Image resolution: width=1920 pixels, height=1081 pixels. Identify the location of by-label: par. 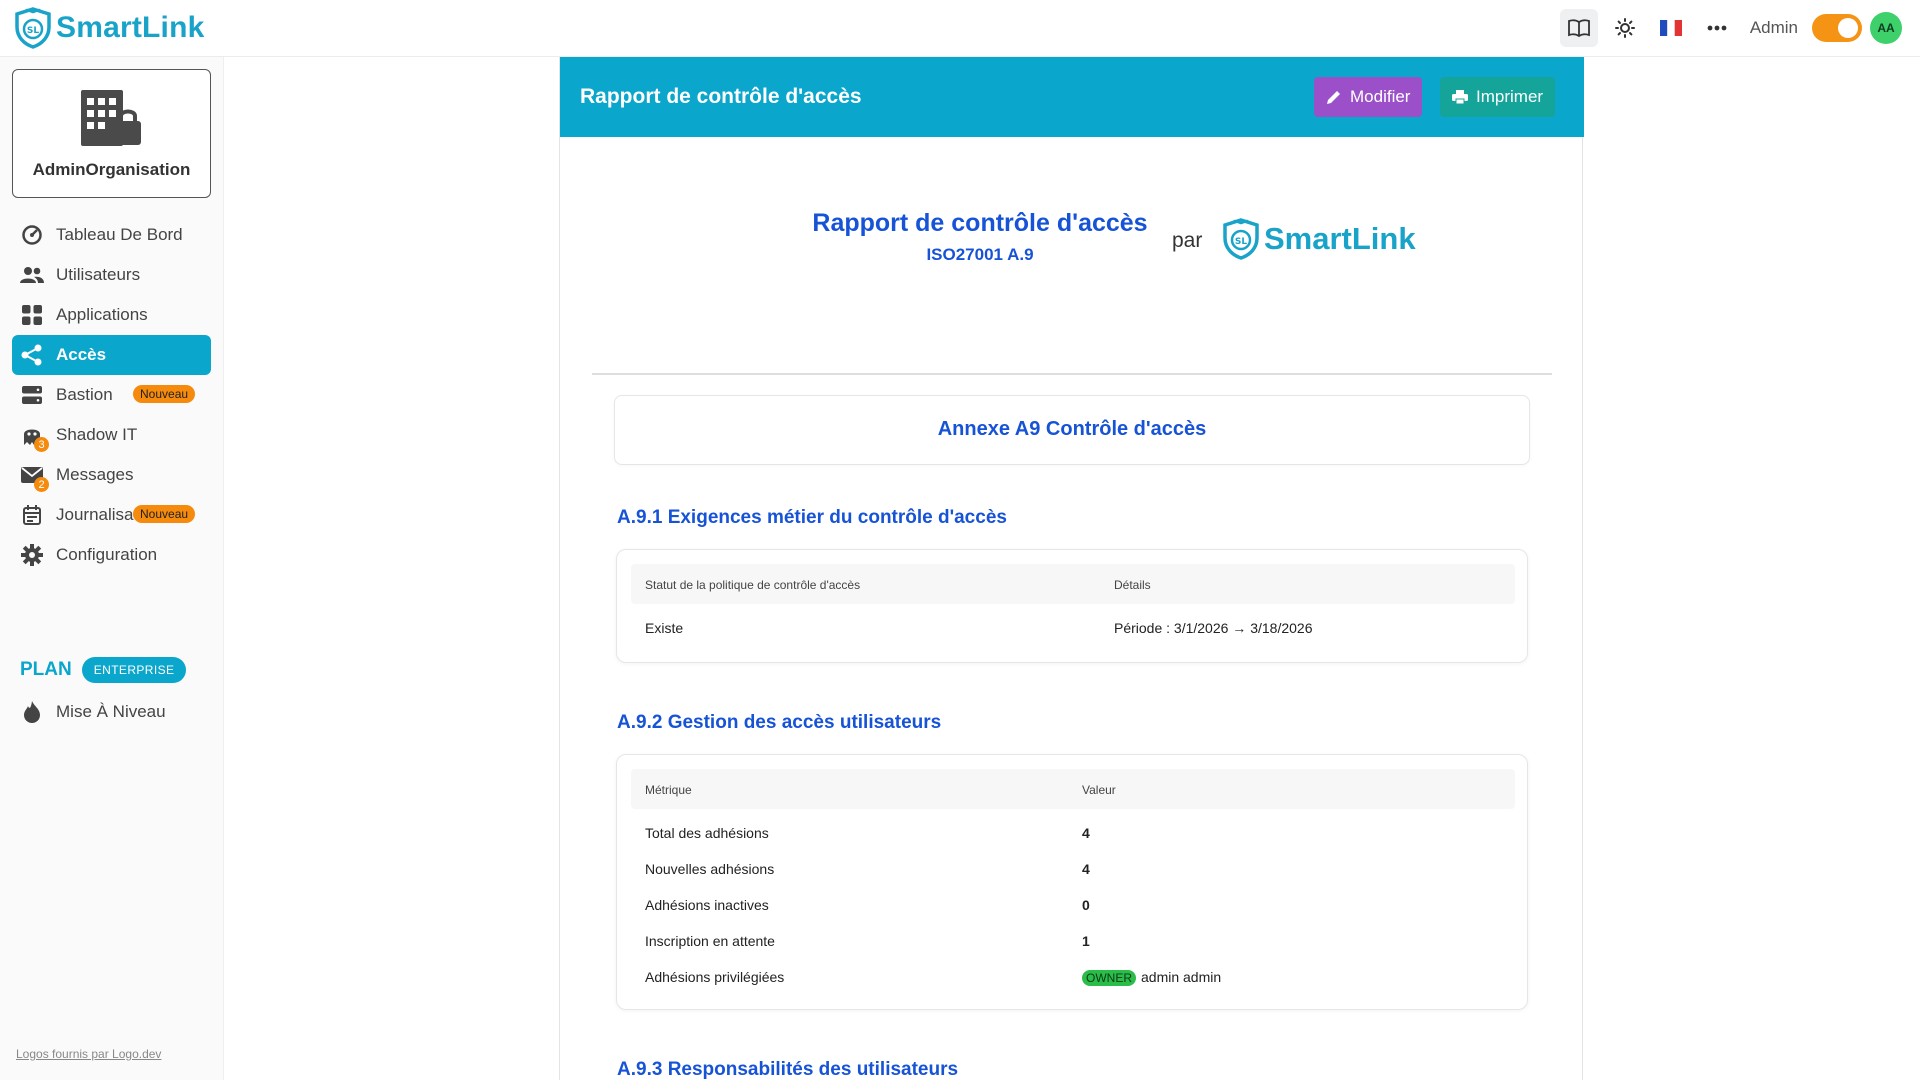
(1187, 240).